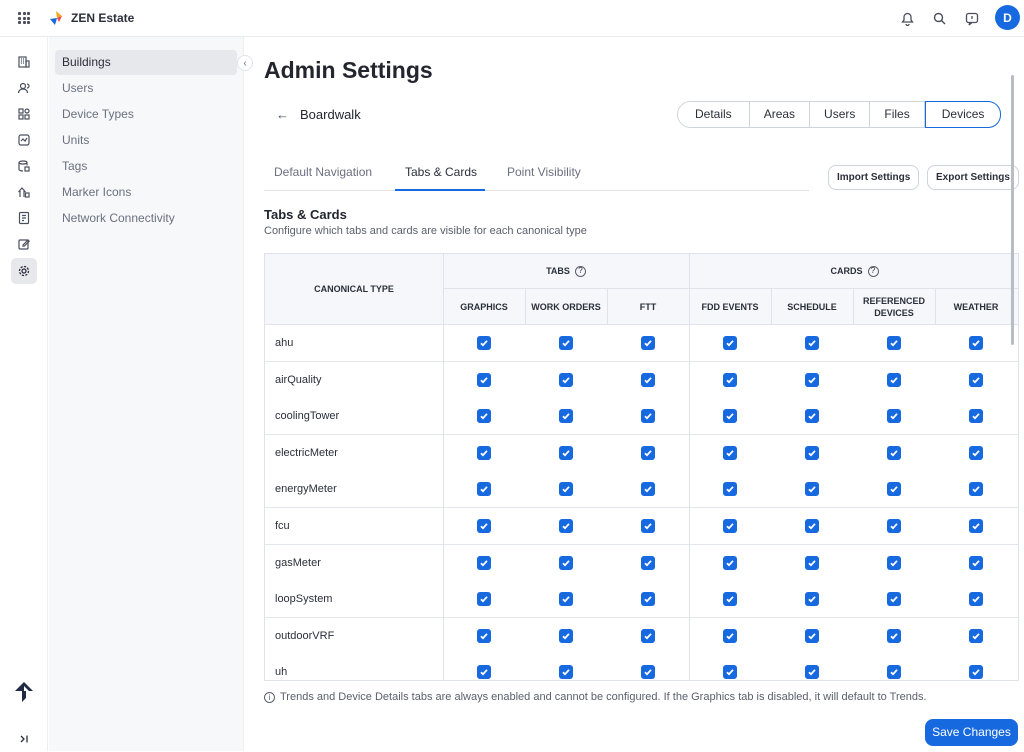 Image resolution: width=1024 pixels, height=752 pixels. Describe the element at coordinates (780, 114) in the screenshot. I see `segment-areas: Areas` at that location.